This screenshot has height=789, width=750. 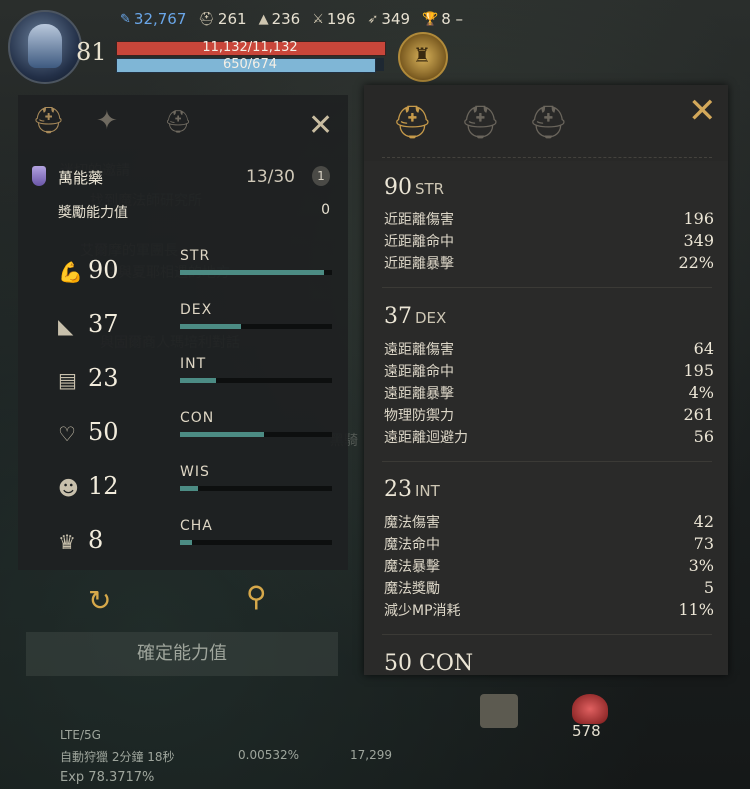 What do you see at coordinates (696, 609) in the screenshot?
I see `detail-value: 11%` at bounding box center [696, 609].